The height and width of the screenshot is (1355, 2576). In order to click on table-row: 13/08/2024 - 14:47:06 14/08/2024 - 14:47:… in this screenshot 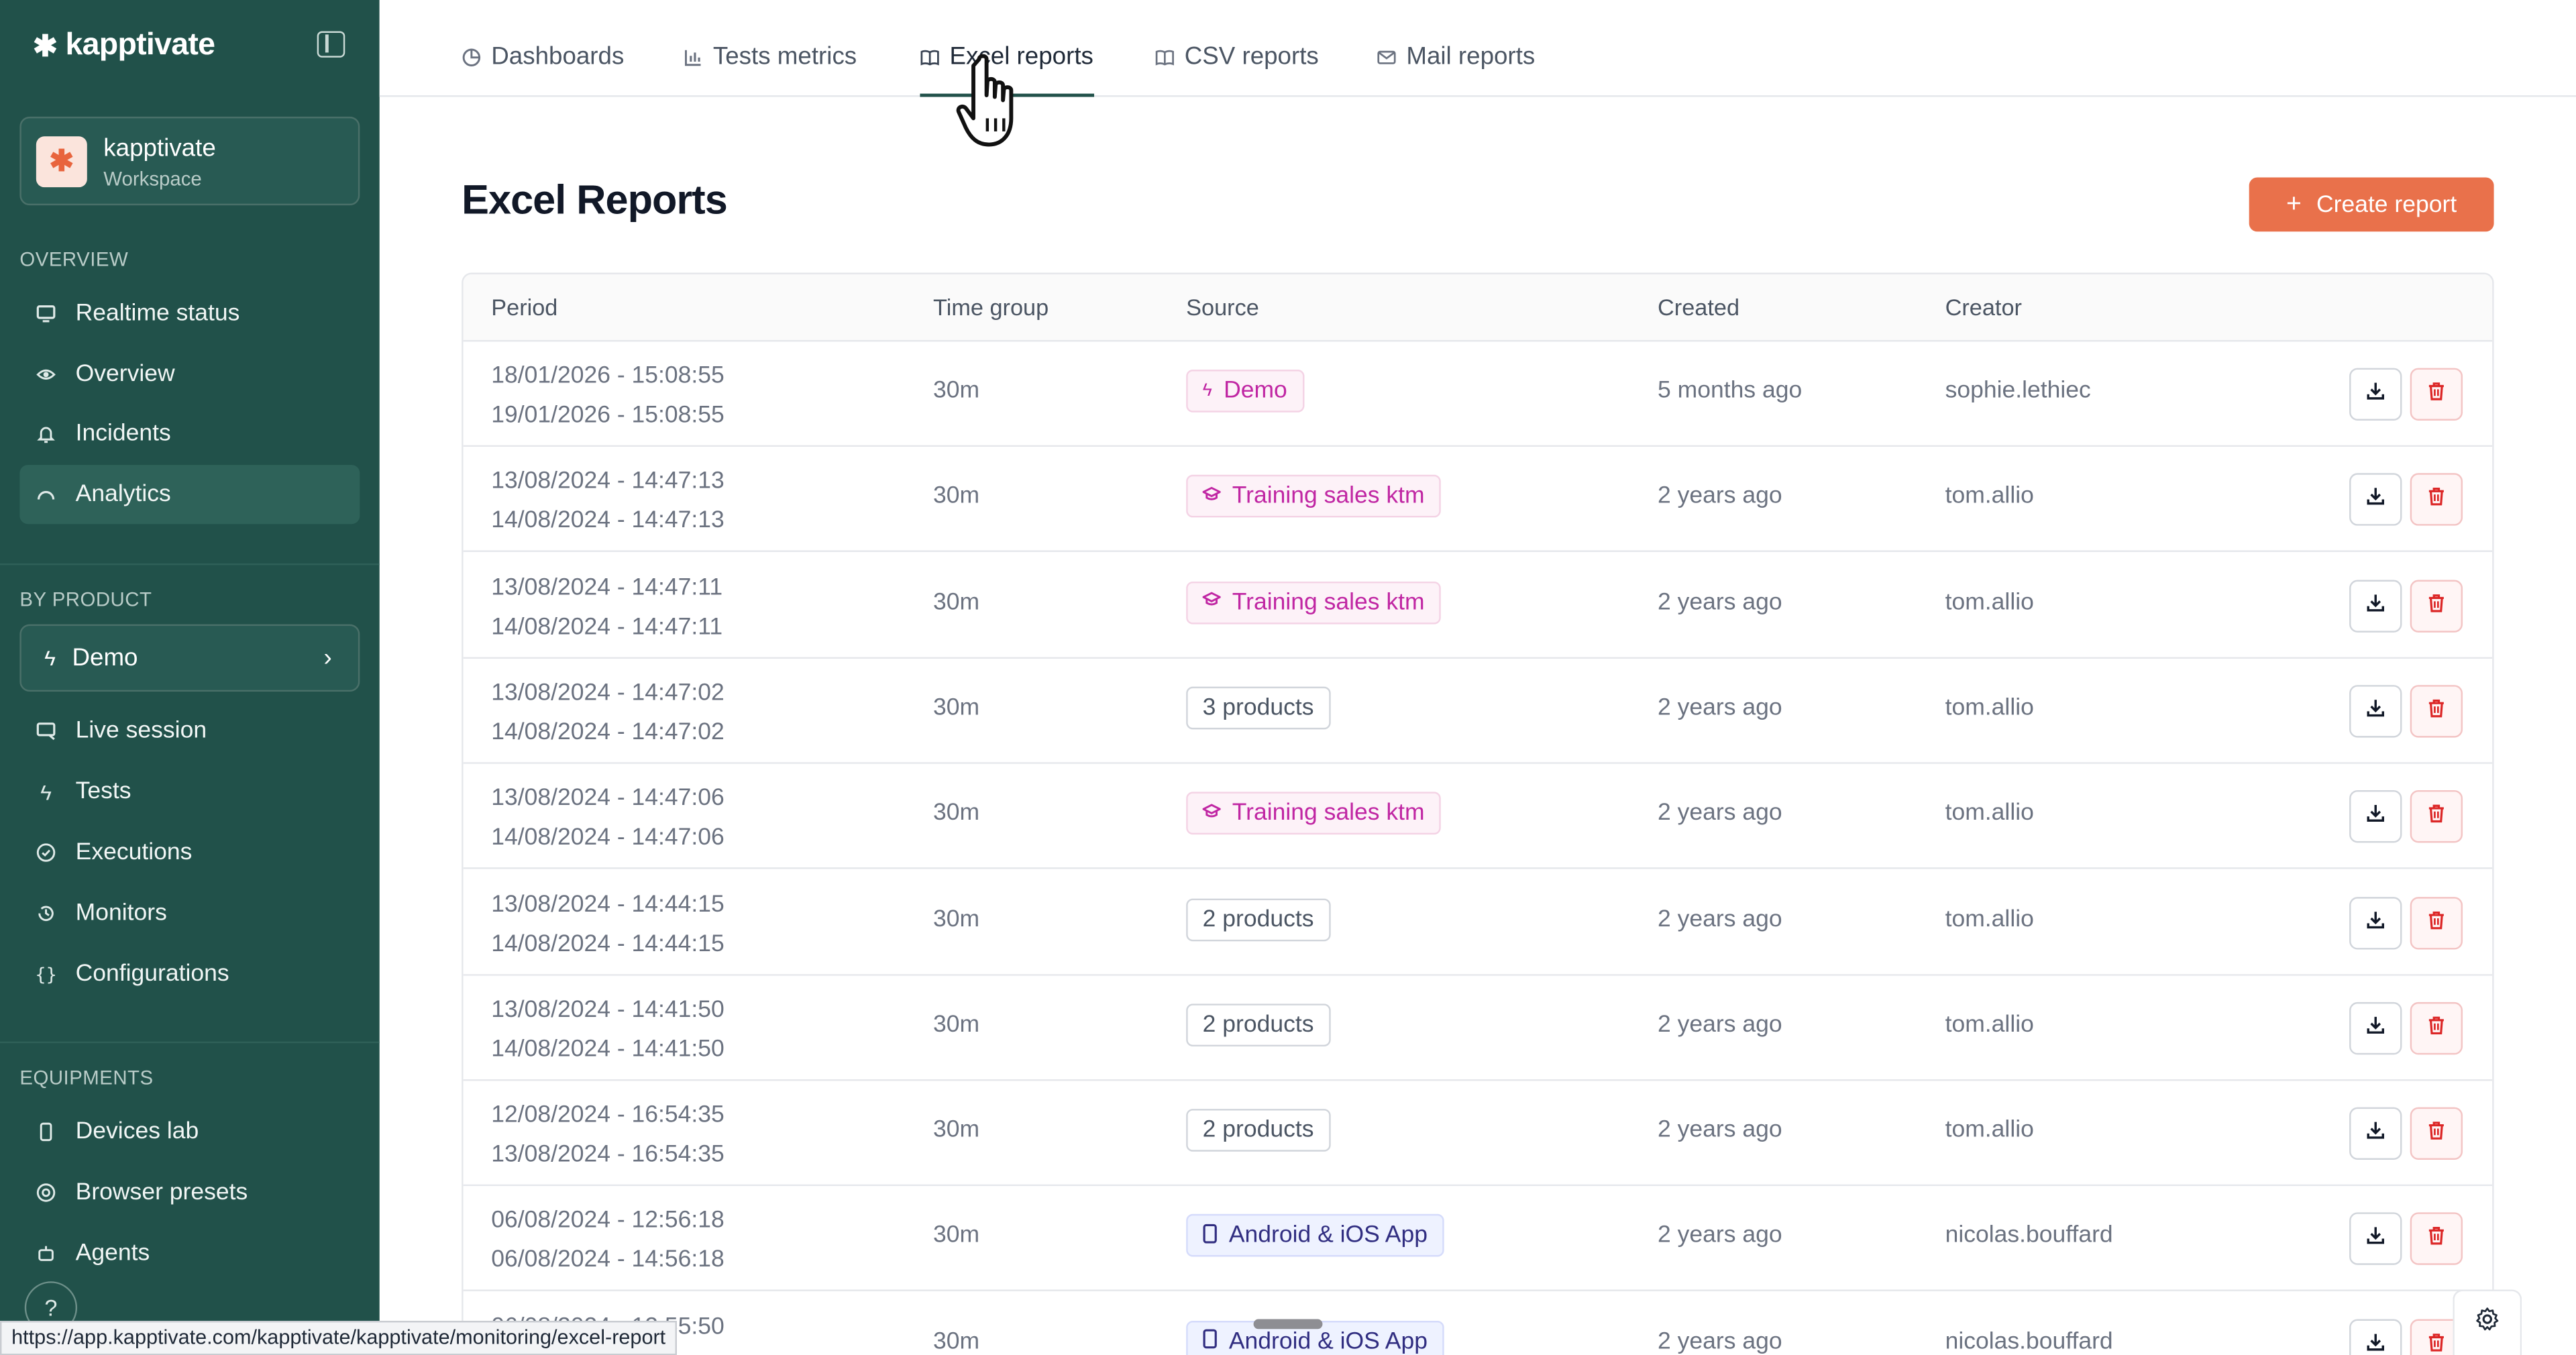, I will do `click(1478, 816)`.